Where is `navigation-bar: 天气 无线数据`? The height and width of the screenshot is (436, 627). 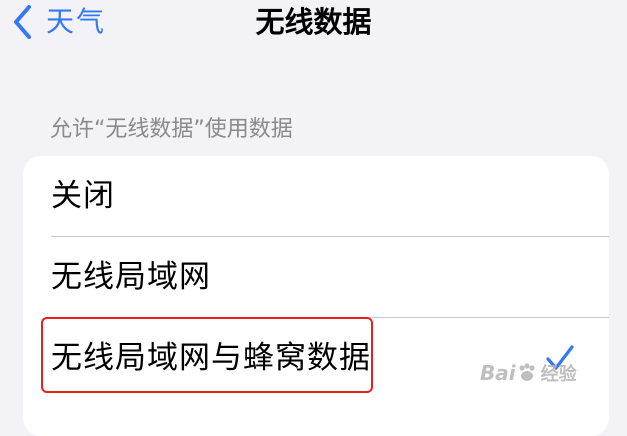 navigation-bar: 天气 无线数据 is located at coordinates (313, 25).